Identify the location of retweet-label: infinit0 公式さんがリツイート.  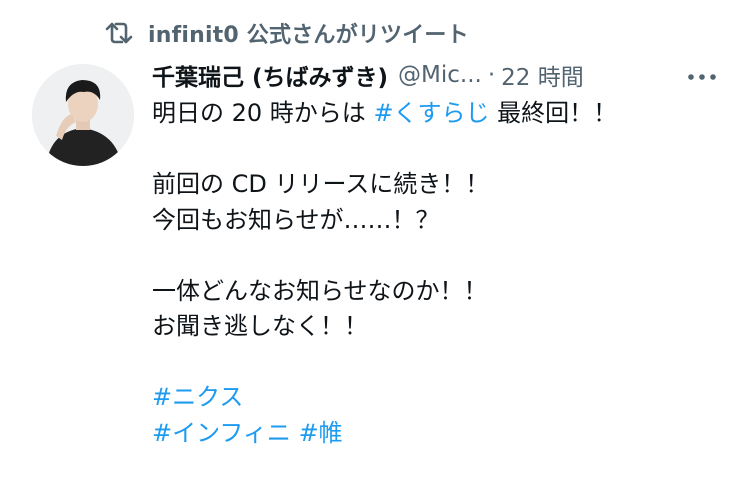
(308, 33).